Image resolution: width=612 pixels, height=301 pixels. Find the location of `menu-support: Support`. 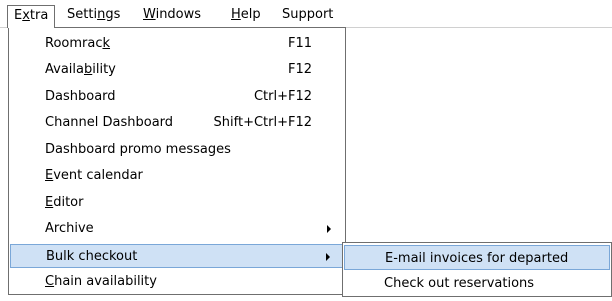

menu-support: Support is located at coordinates (307, 16).